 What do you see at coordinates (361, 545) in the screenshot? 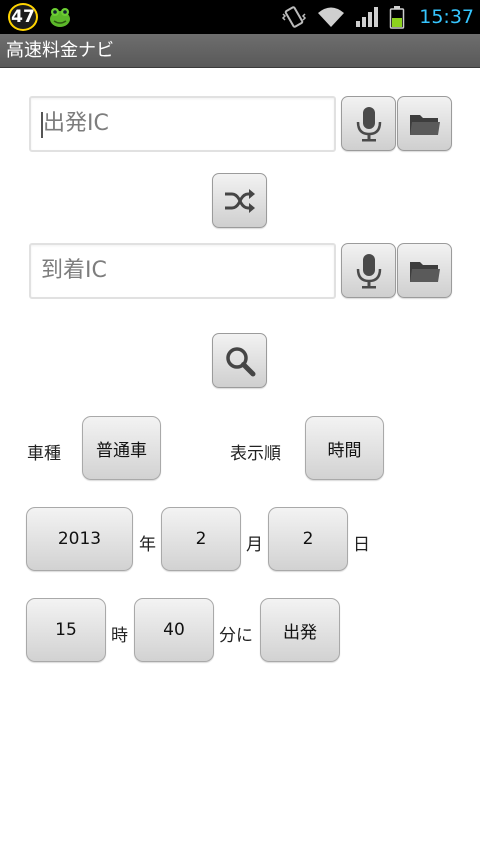
I see `day-unit-label: 日` at bounding box center [361, 545].